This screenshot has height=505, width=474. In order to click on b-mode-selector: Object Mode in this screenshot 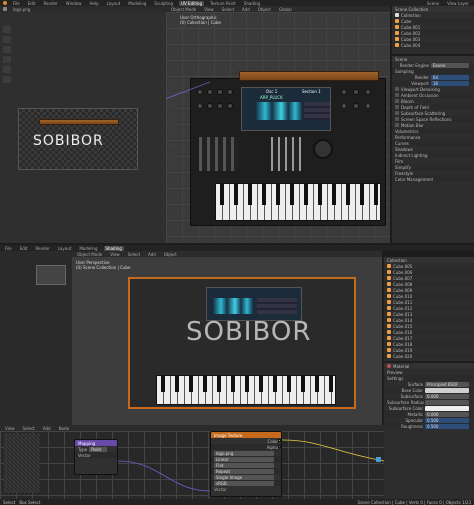, I will do `click(89, 254)`.